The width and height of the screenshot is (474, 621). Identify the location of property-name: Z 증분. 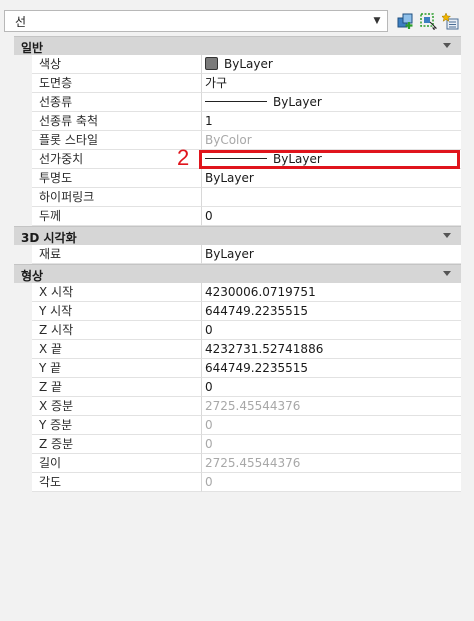
(117, 444).